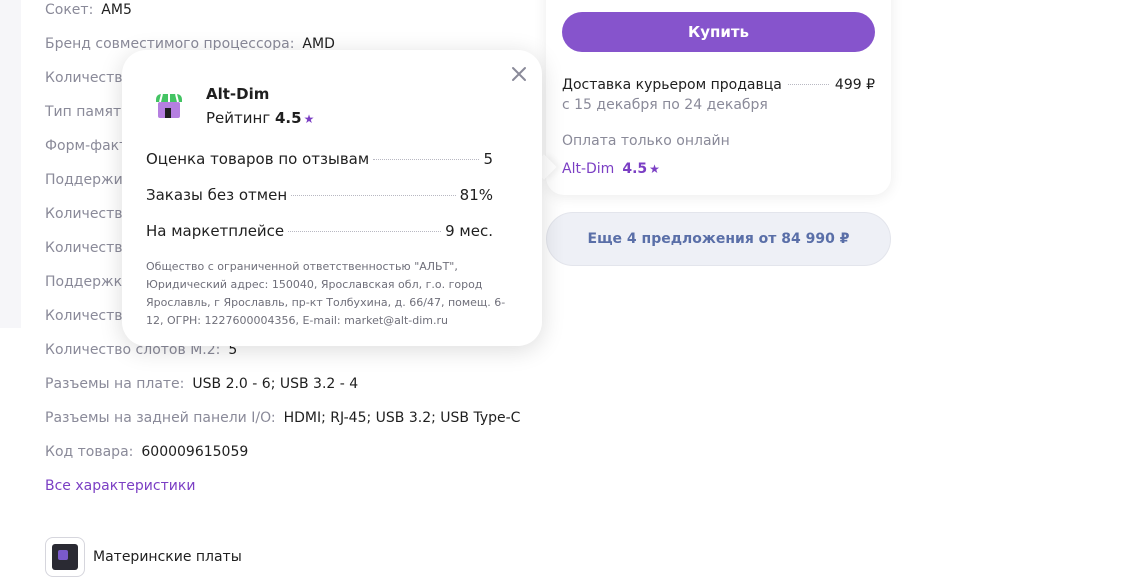  Describe the element at coordinates (854, 85) in the screenshot. I see `delivery-price: 499 ₽` at that location.